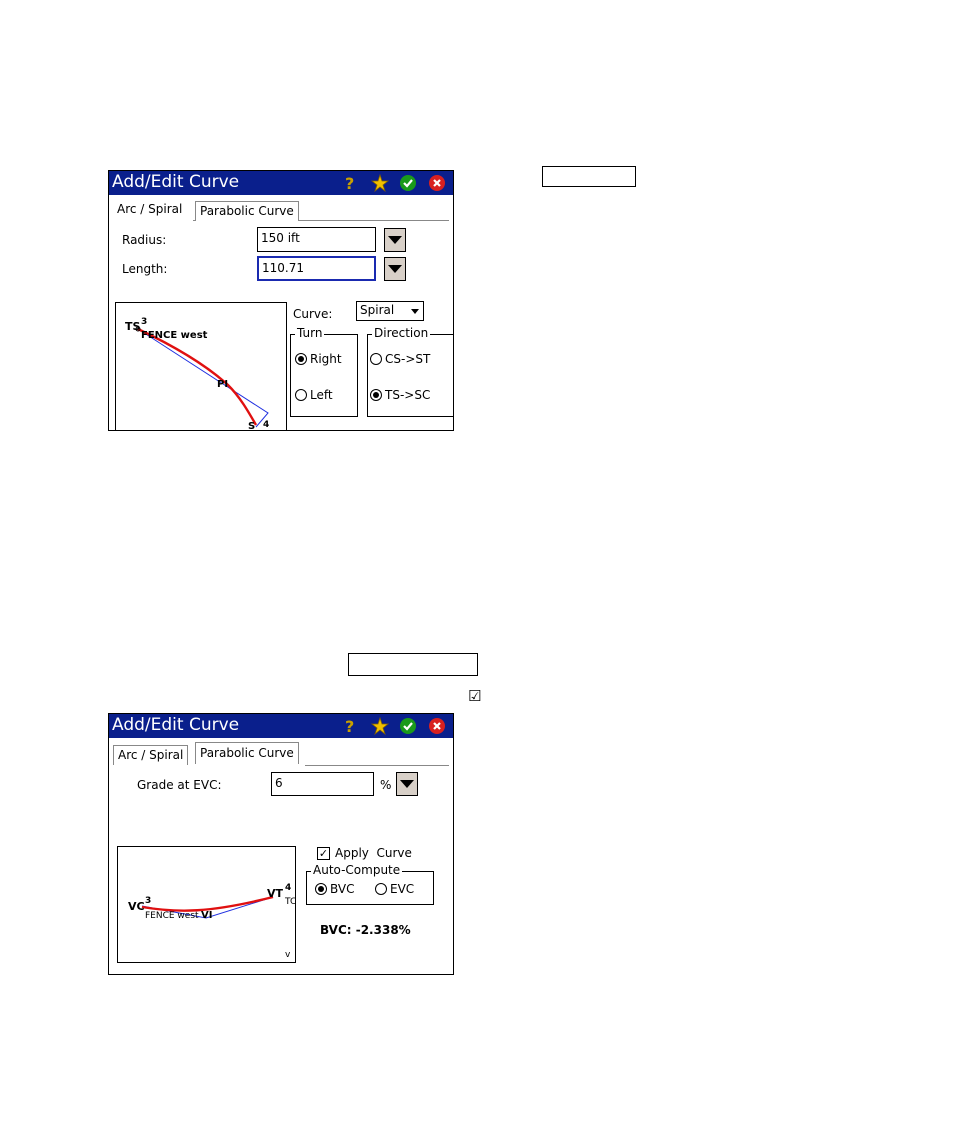  I want to click on radius-label: Radius:, so click(144, 240).